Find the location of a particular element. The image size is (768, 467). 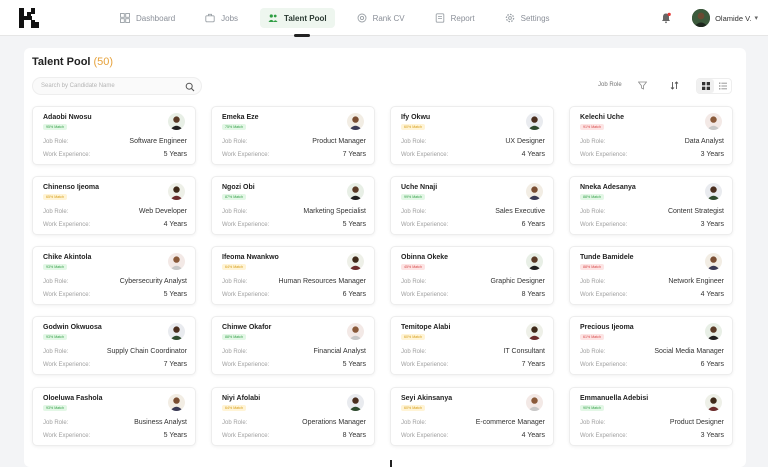

job-role-value: UX Designer is located at coordinates (525, 141).